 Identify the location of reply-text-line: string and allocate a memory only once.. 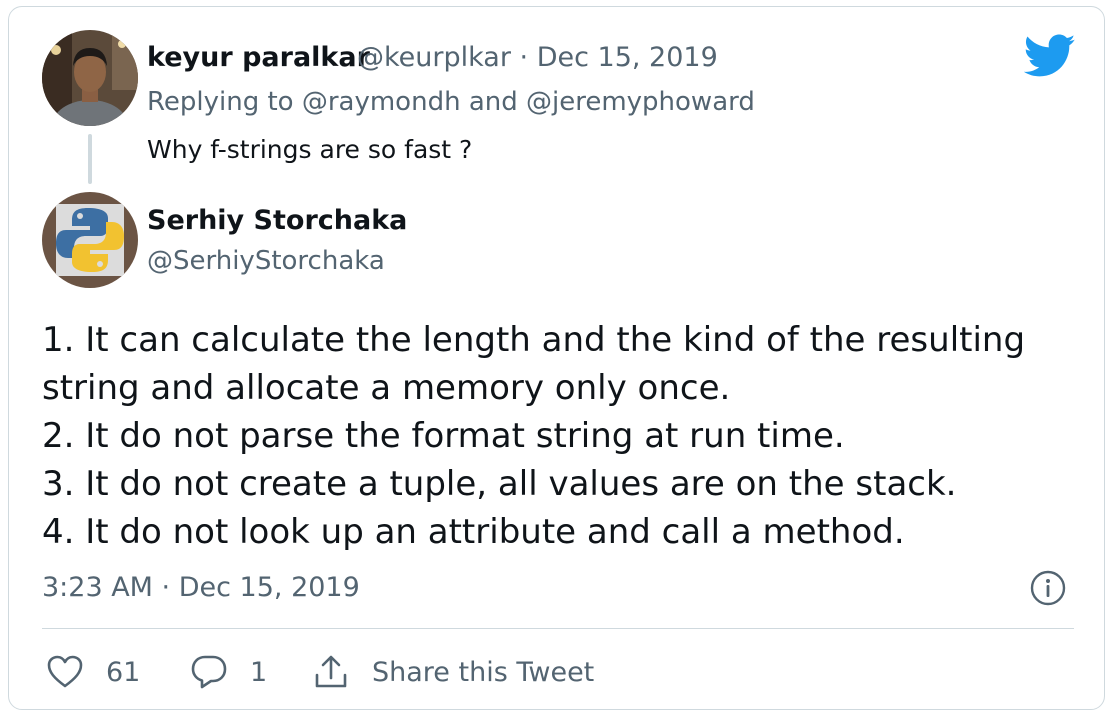
(386, 388).